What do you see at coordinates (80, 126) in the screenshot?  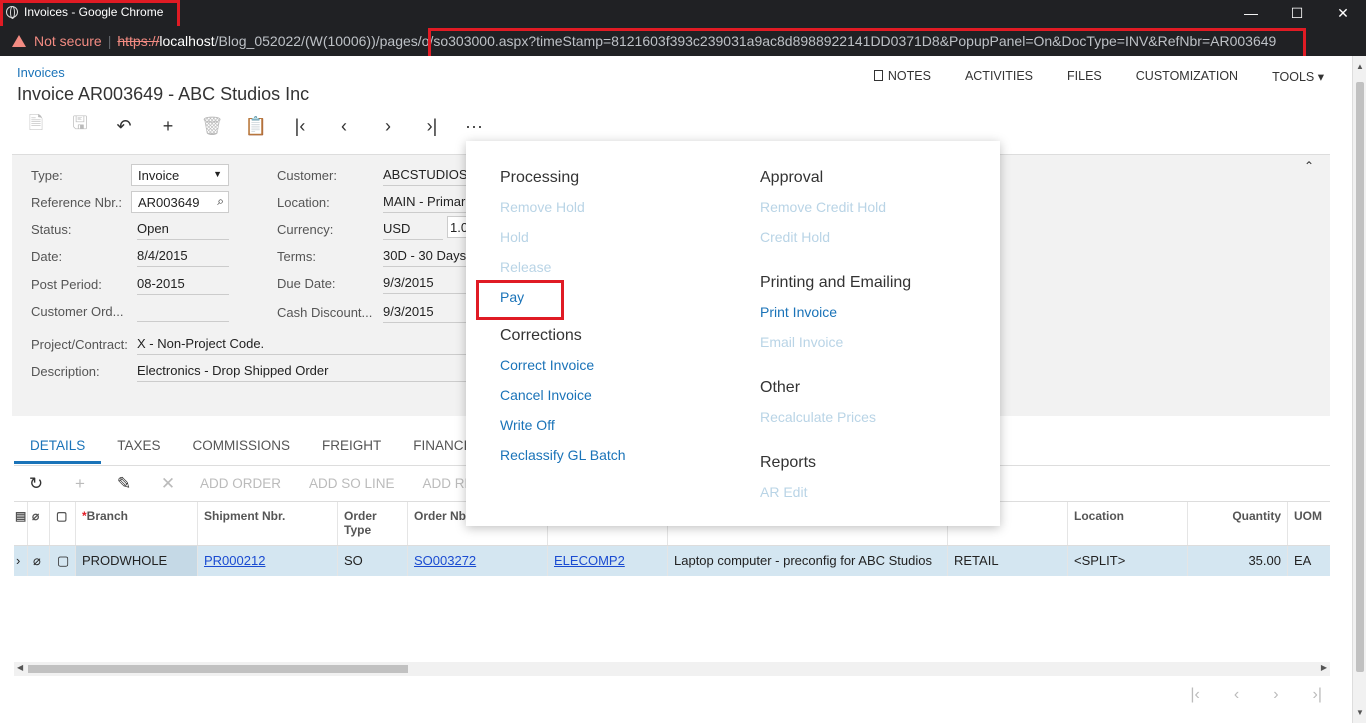 I see `save-icon: 🖫` at bounding box center [80, 126].